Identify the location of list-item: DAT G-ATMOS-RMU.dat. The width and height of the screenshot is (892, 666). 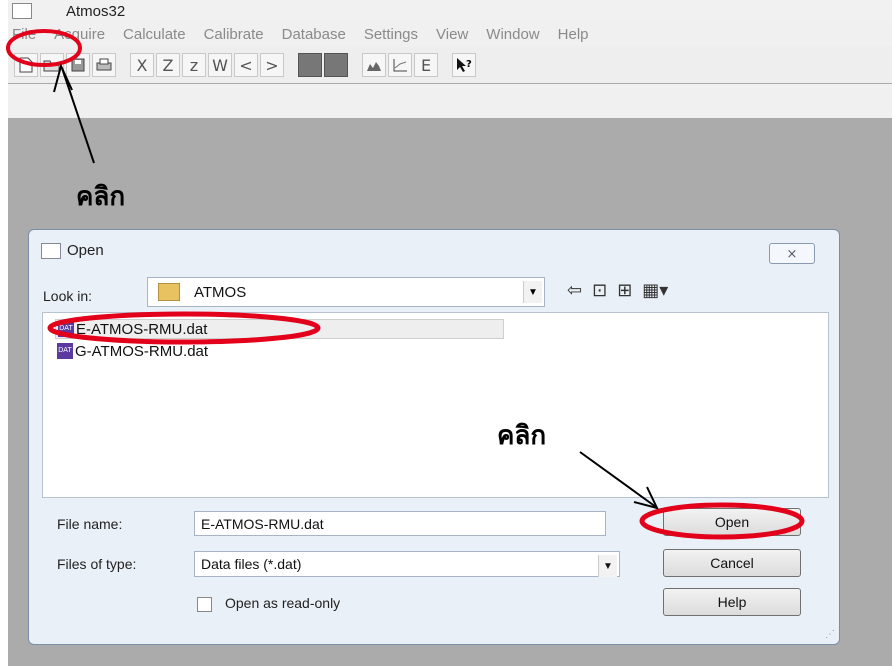
(131, 351).